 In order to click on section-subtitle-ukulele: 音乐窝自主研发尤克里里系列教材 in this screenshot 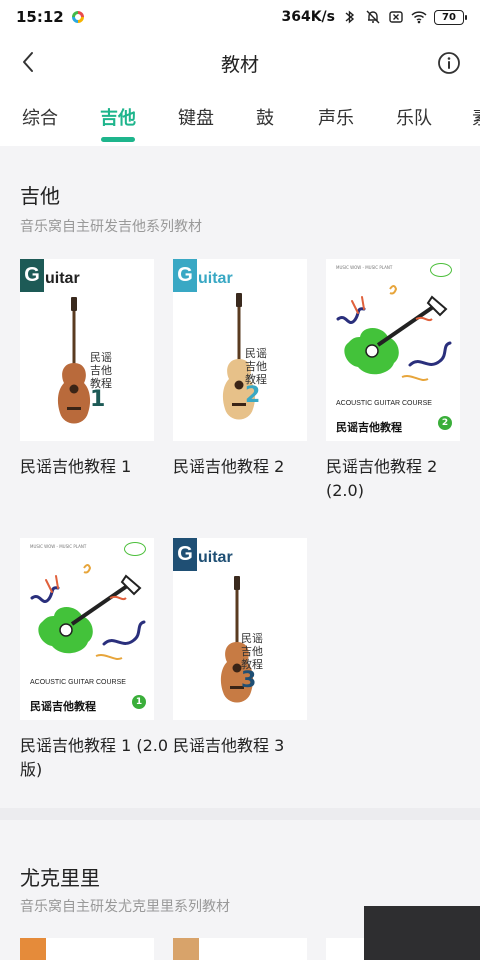, I will do `click(125, 907)`.